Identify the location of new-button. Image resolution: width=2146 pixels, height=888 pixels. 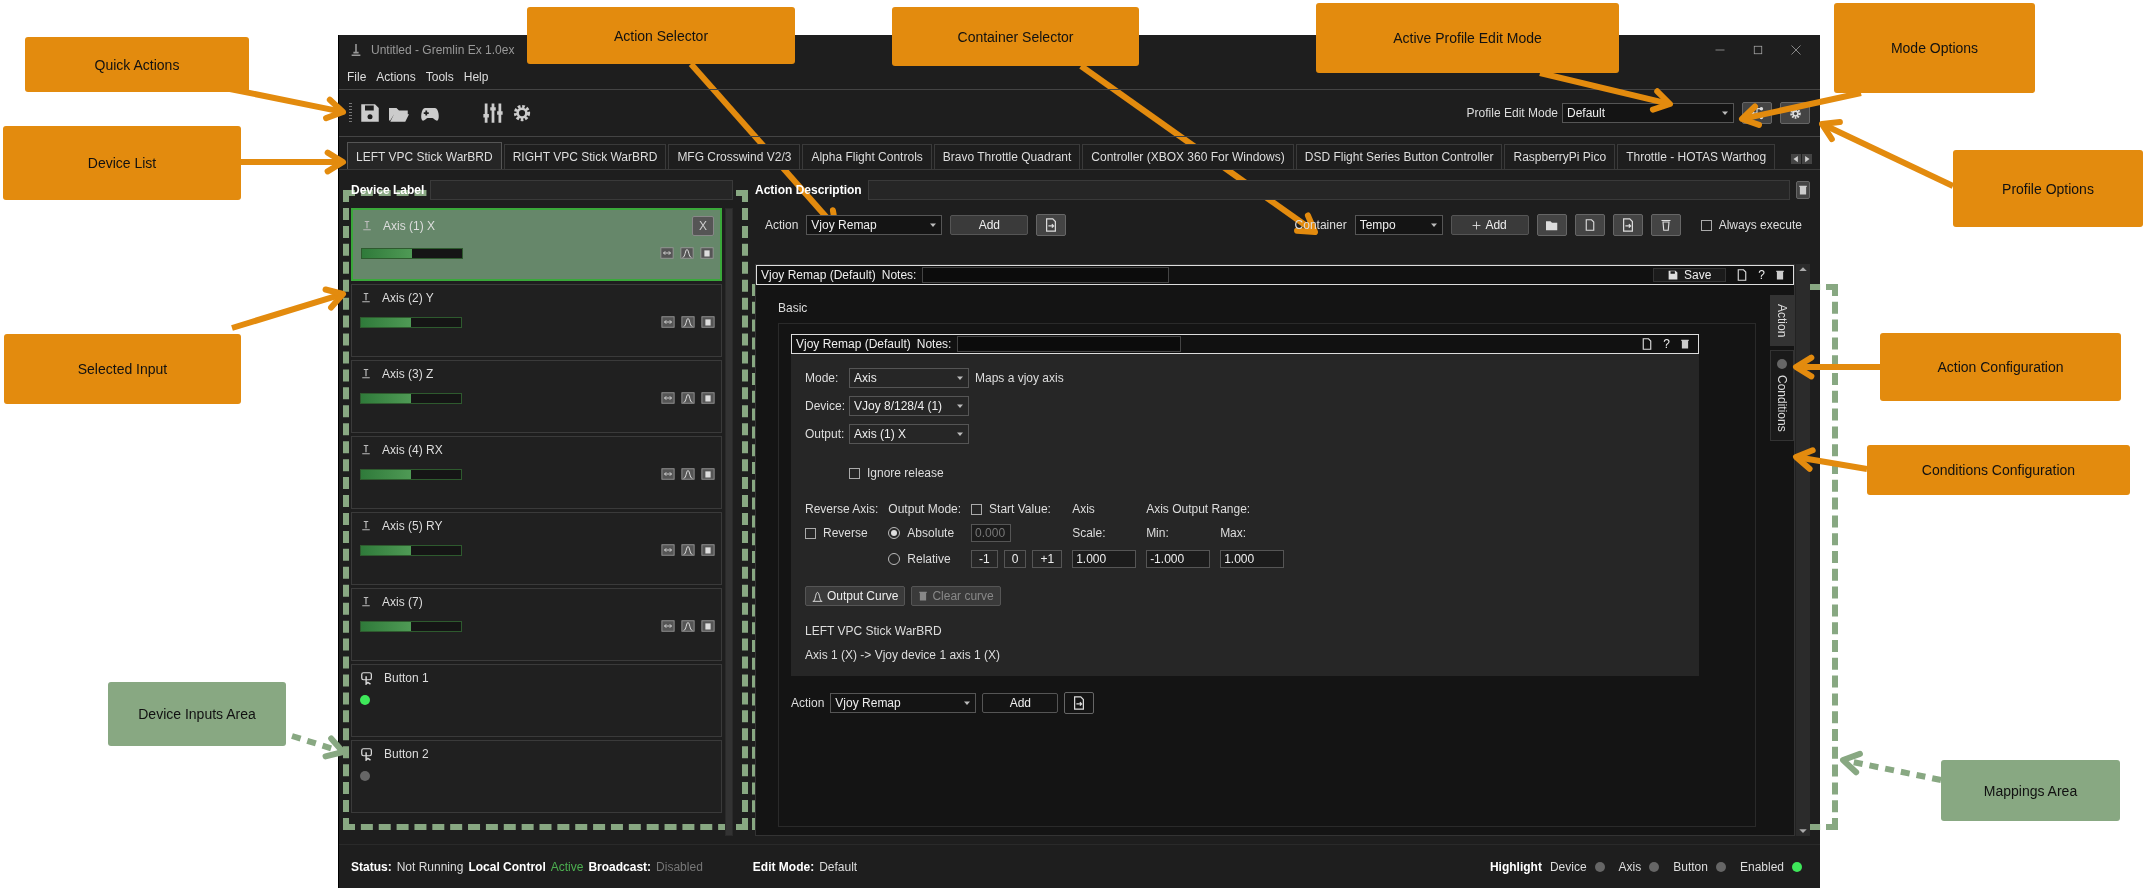
(1589, 225).